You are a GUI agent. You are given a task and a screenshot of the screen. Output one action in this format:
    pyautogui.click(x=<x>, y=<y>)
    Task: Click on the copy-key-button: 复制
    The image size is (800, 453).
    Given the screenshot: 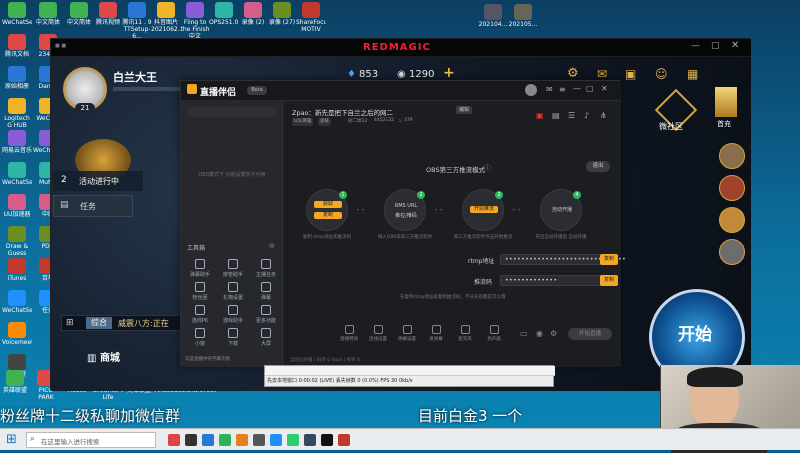 What is the action you would take?
    pyautogui.click(x=609, y=280)
    